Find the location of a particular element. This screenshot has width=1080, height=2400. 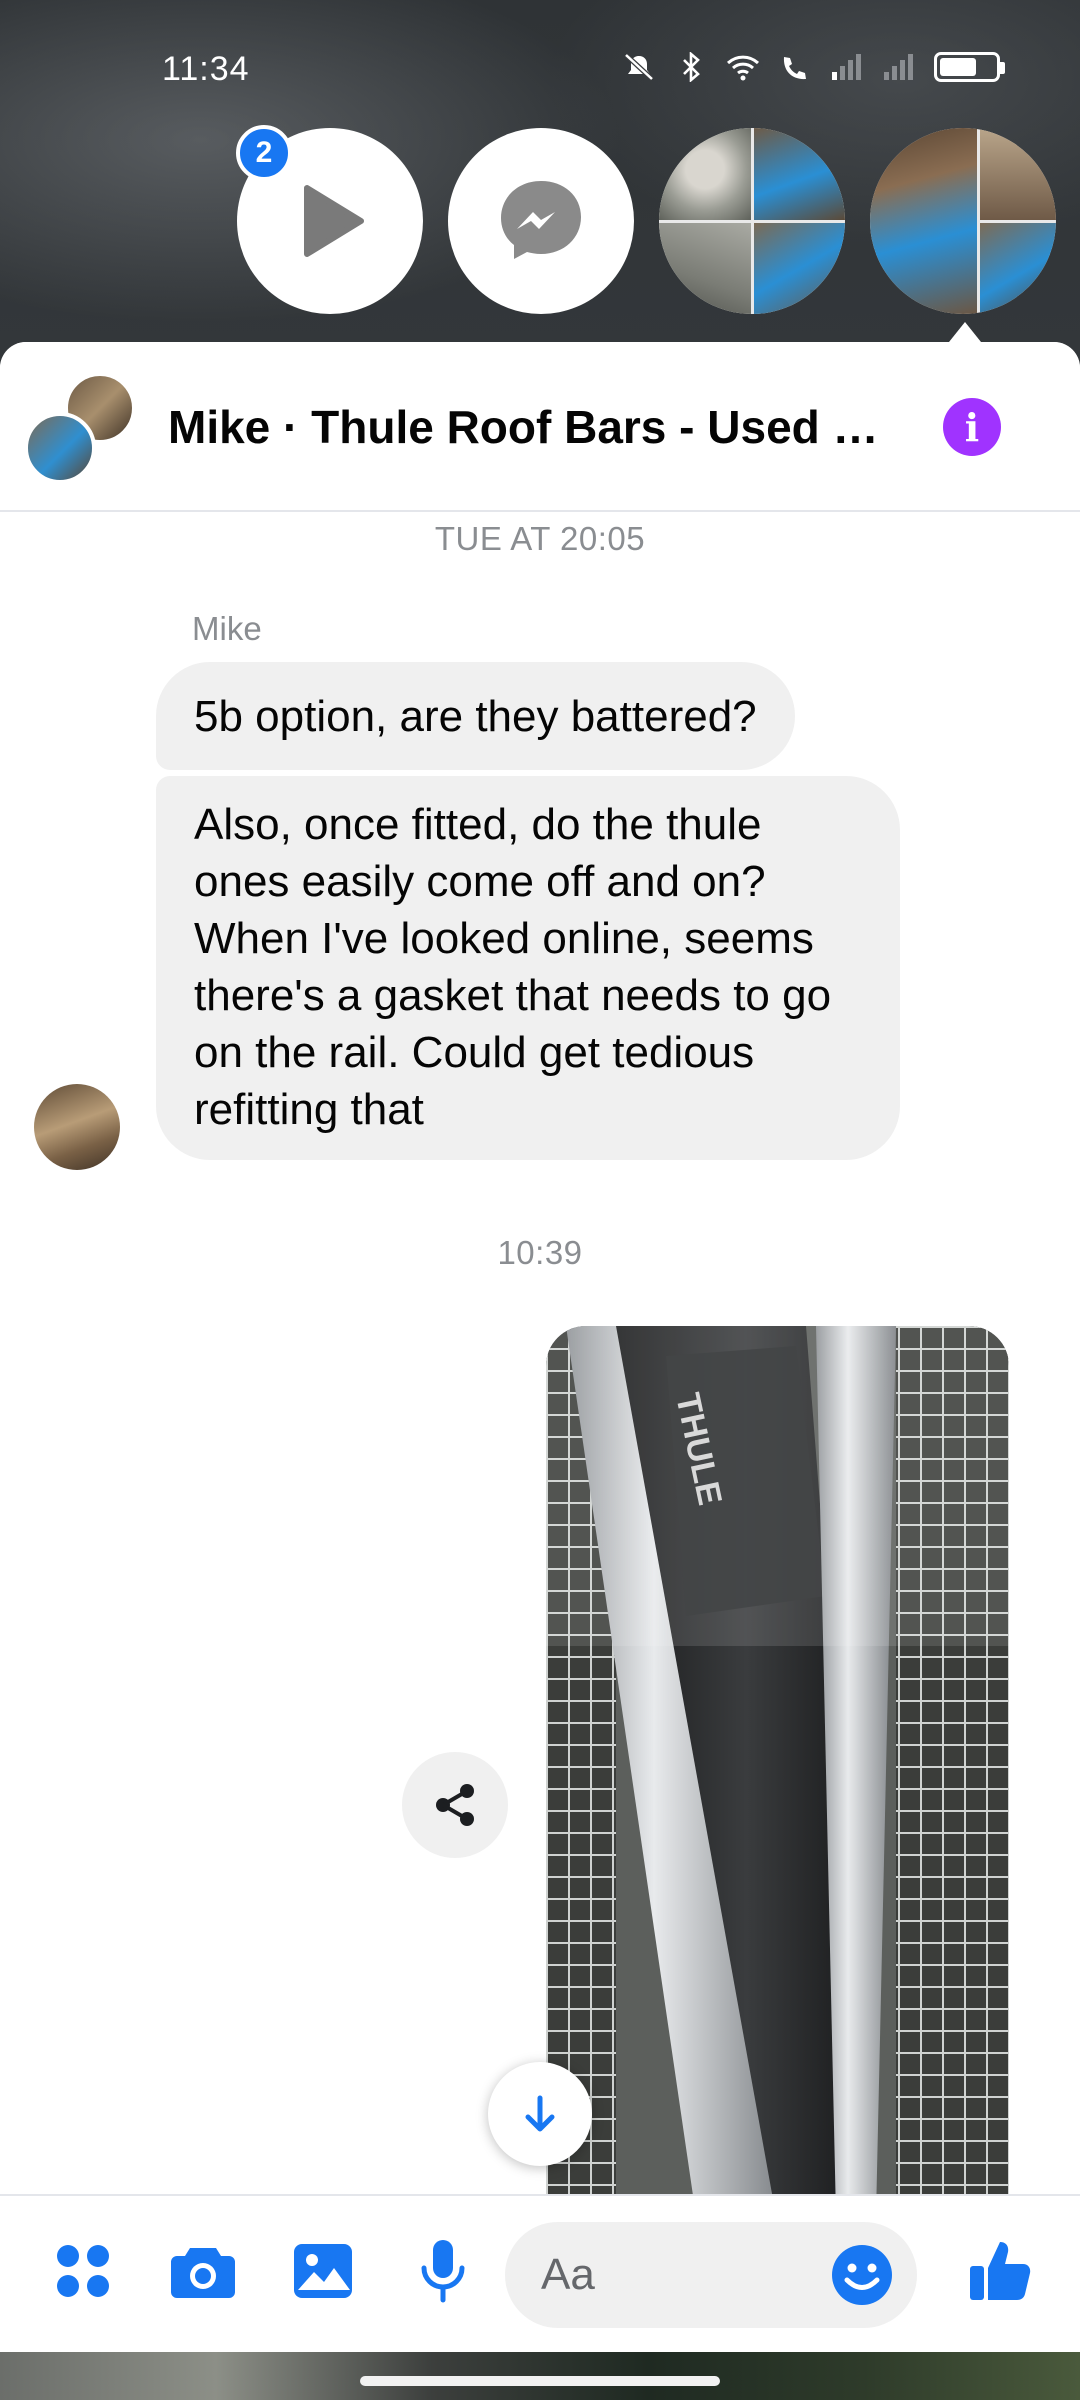

chat-heads is located at coordinates (540, 223).